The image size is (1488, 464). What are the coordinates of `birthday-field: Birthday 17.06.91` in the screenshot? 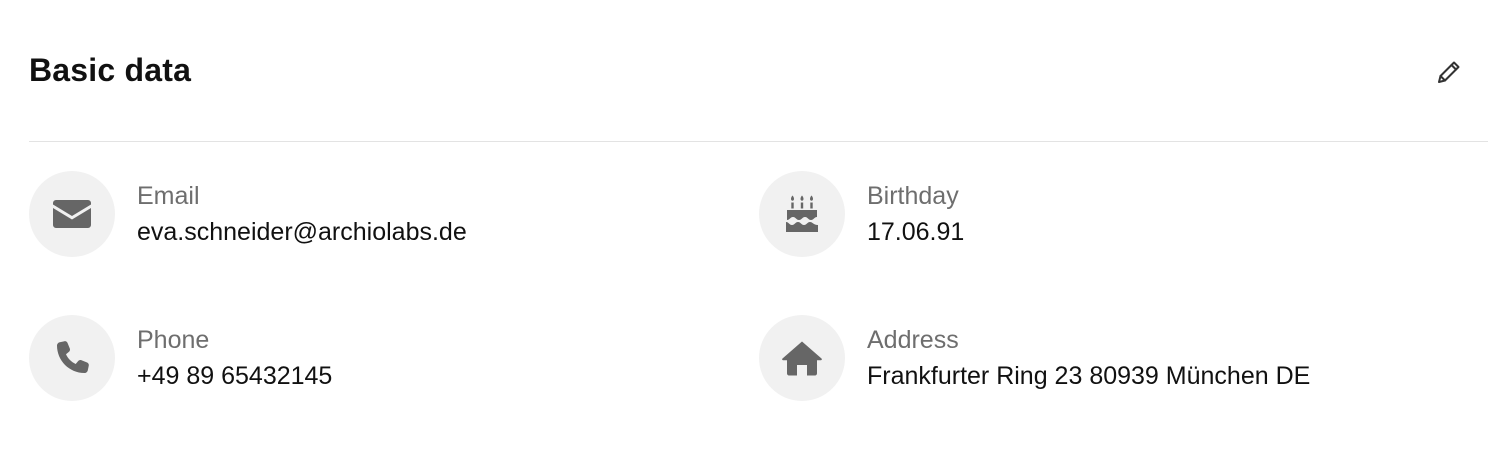 It's located at (1109, 215).